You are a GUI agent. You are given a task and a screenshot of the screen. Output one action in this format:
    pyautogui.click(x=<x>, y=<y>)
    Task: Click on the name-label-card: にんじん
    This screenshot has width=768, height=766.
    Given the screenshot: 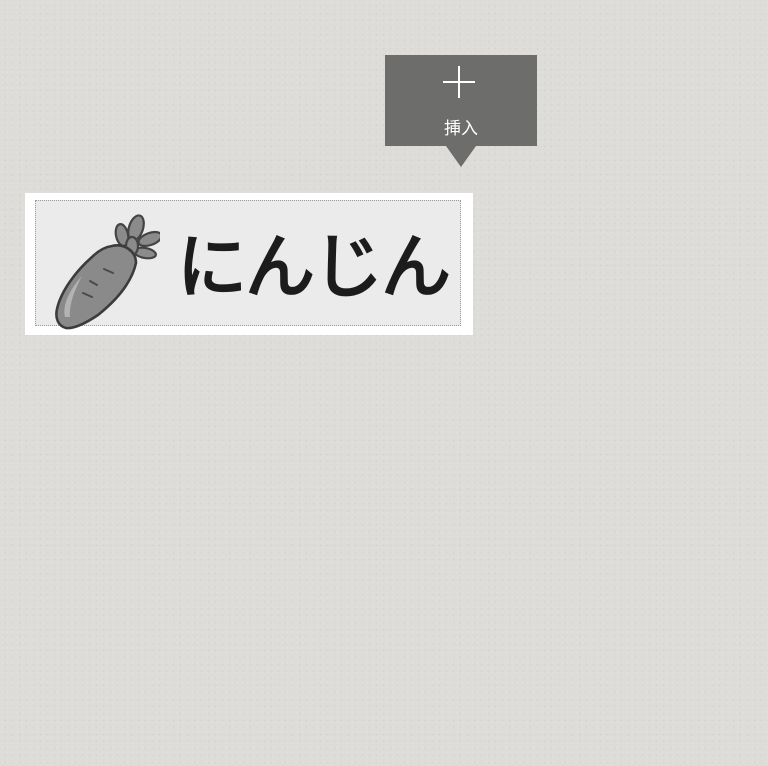 What is the action you would take?
    pyautogui.click(x=249, y=264)
    